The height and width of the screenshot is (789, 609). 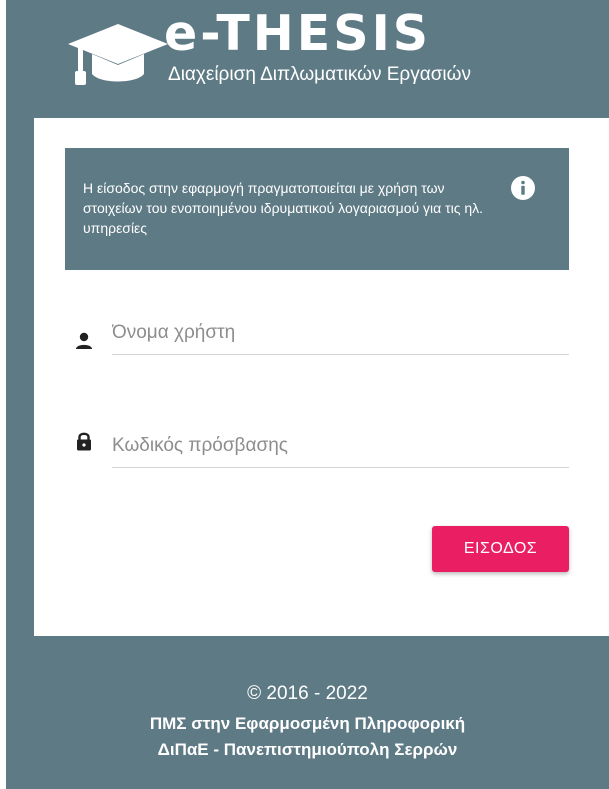 I want to click on info-icon, so click(x=523, y=188).